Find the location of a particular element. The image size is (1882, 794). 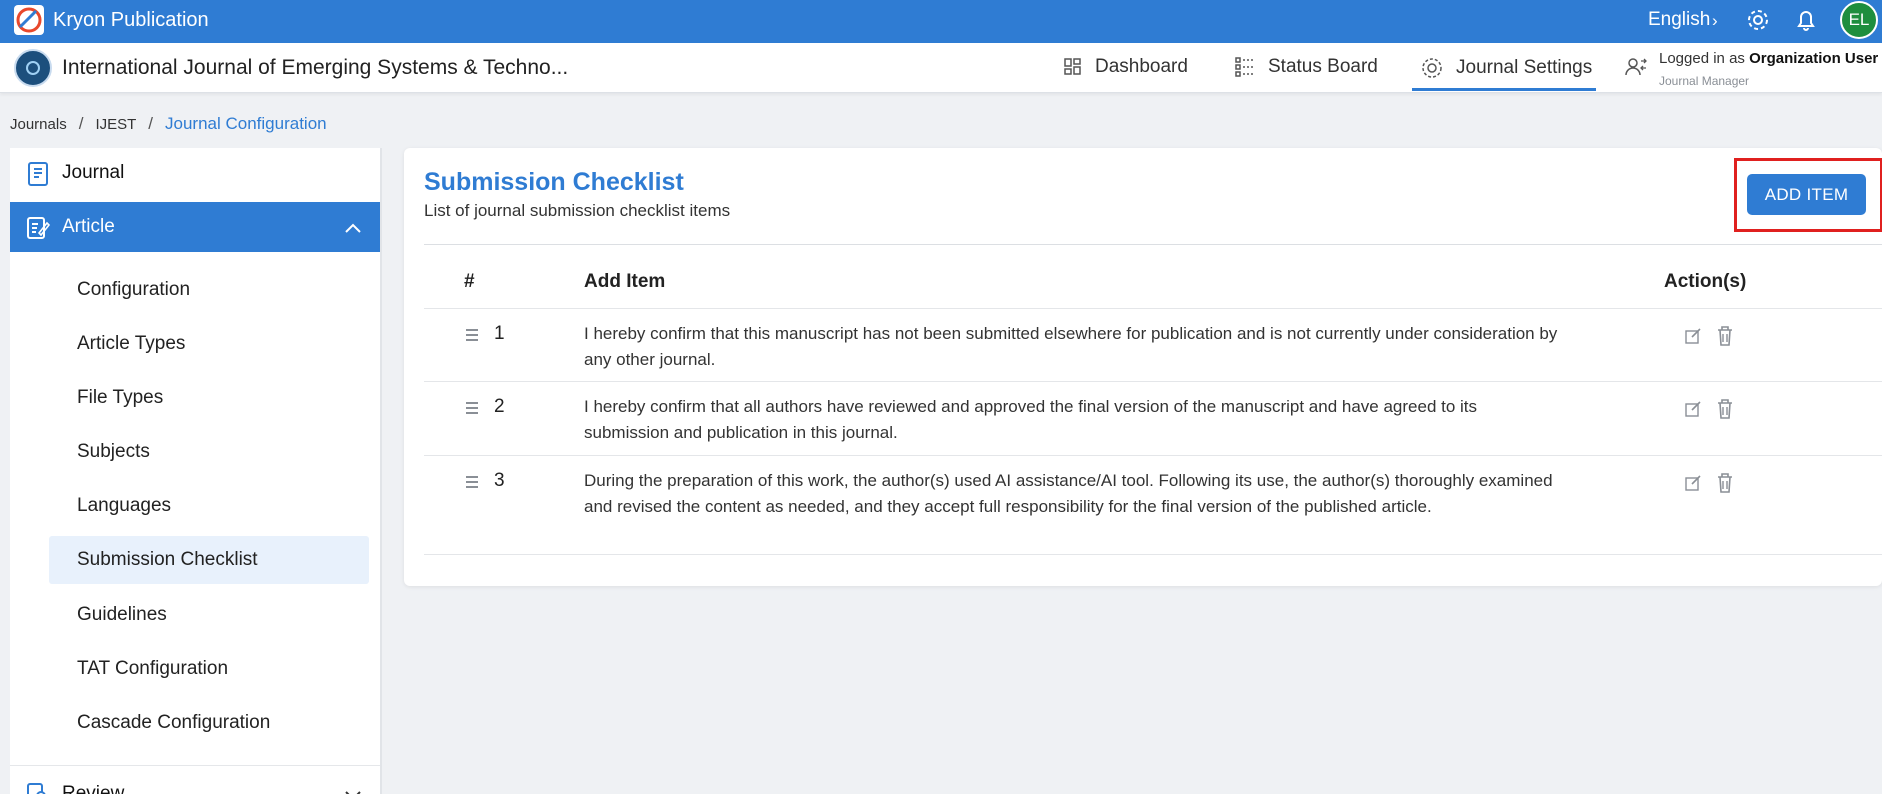

nav-status-board: Status Board is located at coordinates (1306, 67).